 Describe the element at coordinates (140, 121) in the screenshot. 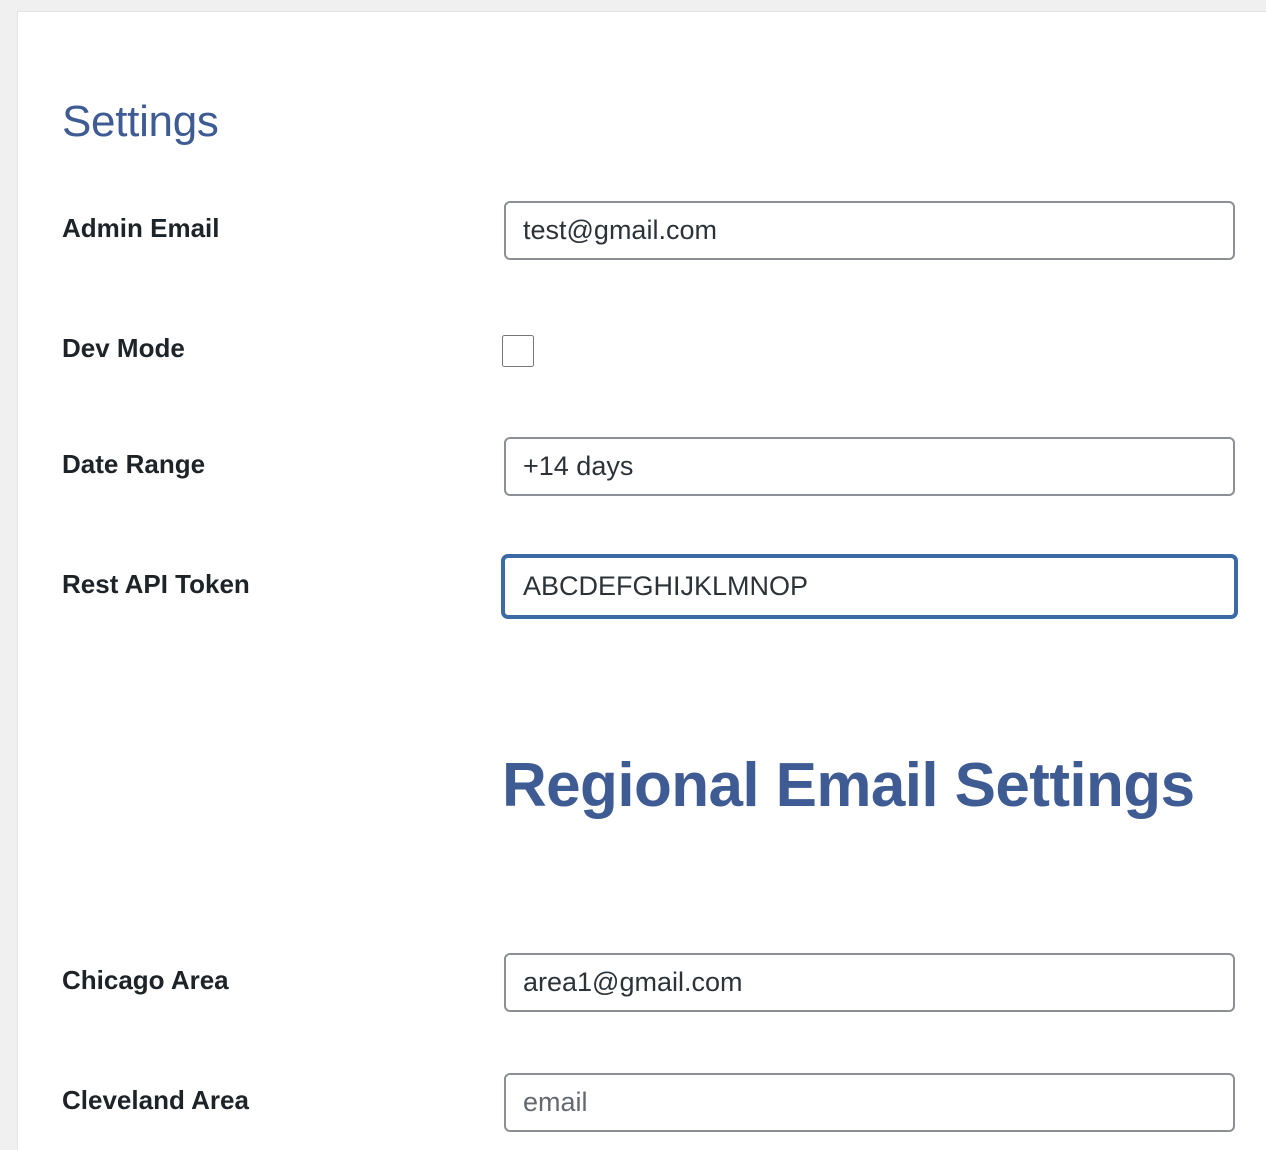

I see `page-title: Settings` at that location.